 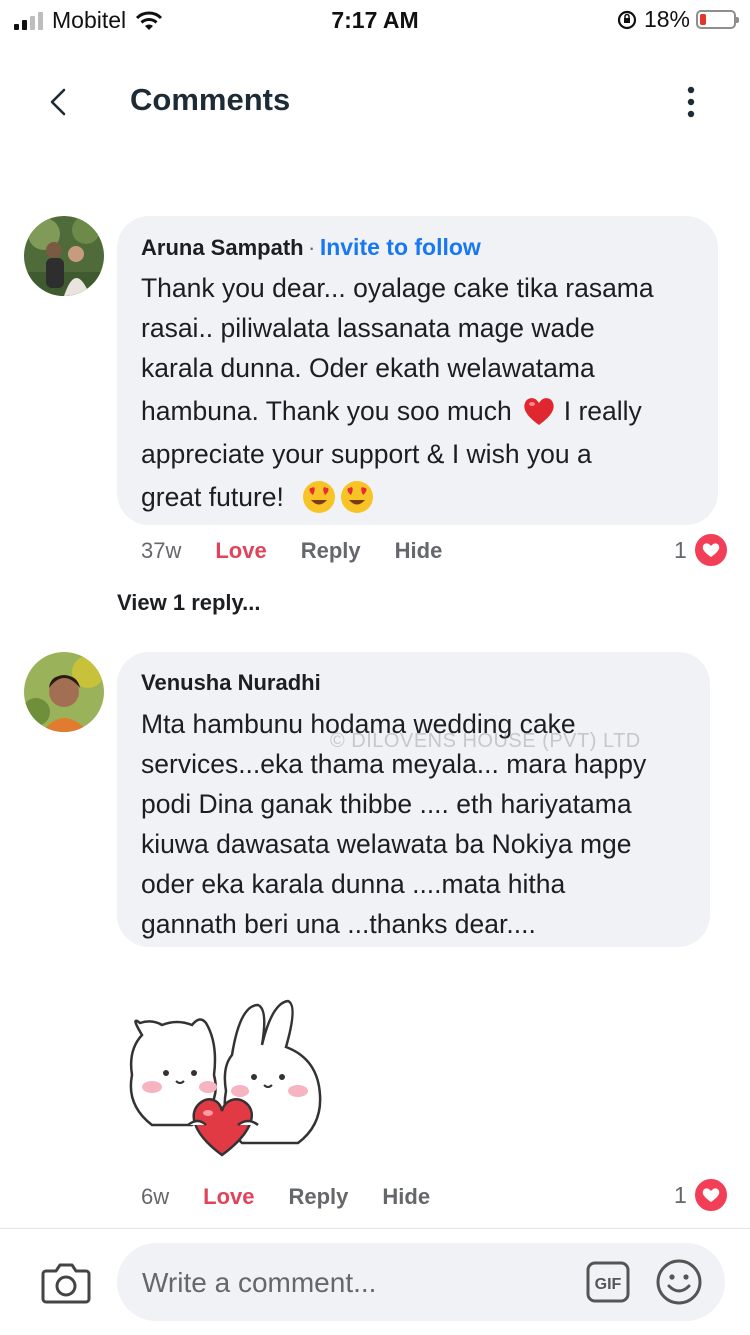 What do you see at coordinates (326, 411) in the screenshot?
I see `comment-line: hambuna. Thank you soo much` at bounding box center [326, 411].